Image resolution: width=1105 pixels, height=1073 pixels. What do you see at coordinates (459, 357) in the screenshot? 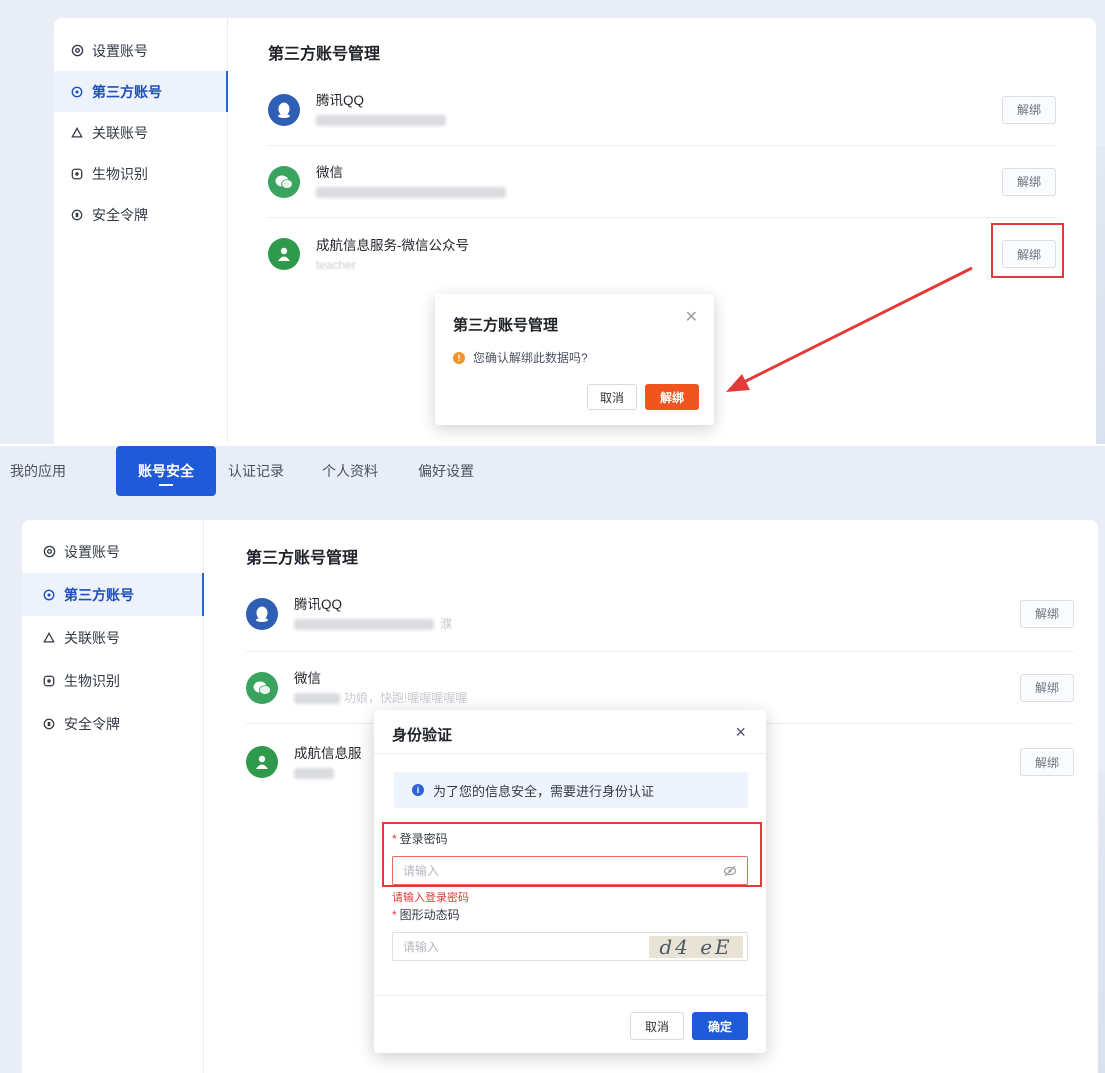
I see `warning-icon: !` at bounding box center [459, 357].